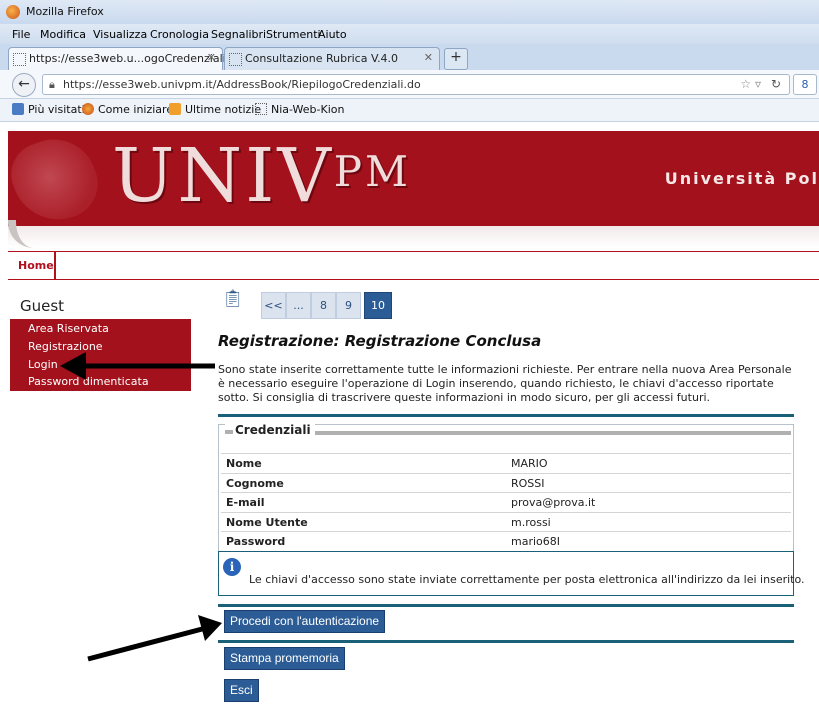 The width and height of the screenshot is (819, 711). I want to click on arrow-to-proceed-button, so click(154, 638).